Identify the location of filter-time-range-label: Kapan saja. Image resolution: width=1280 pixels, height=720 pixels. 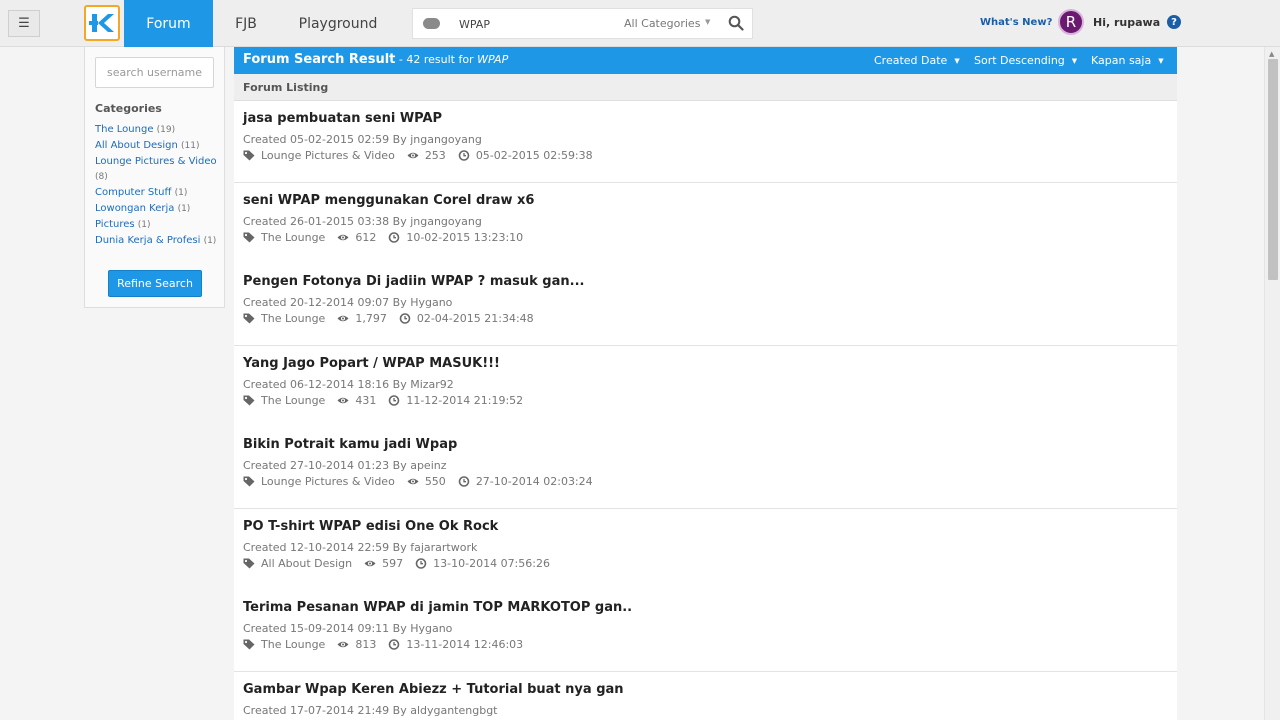
(1121, 60).